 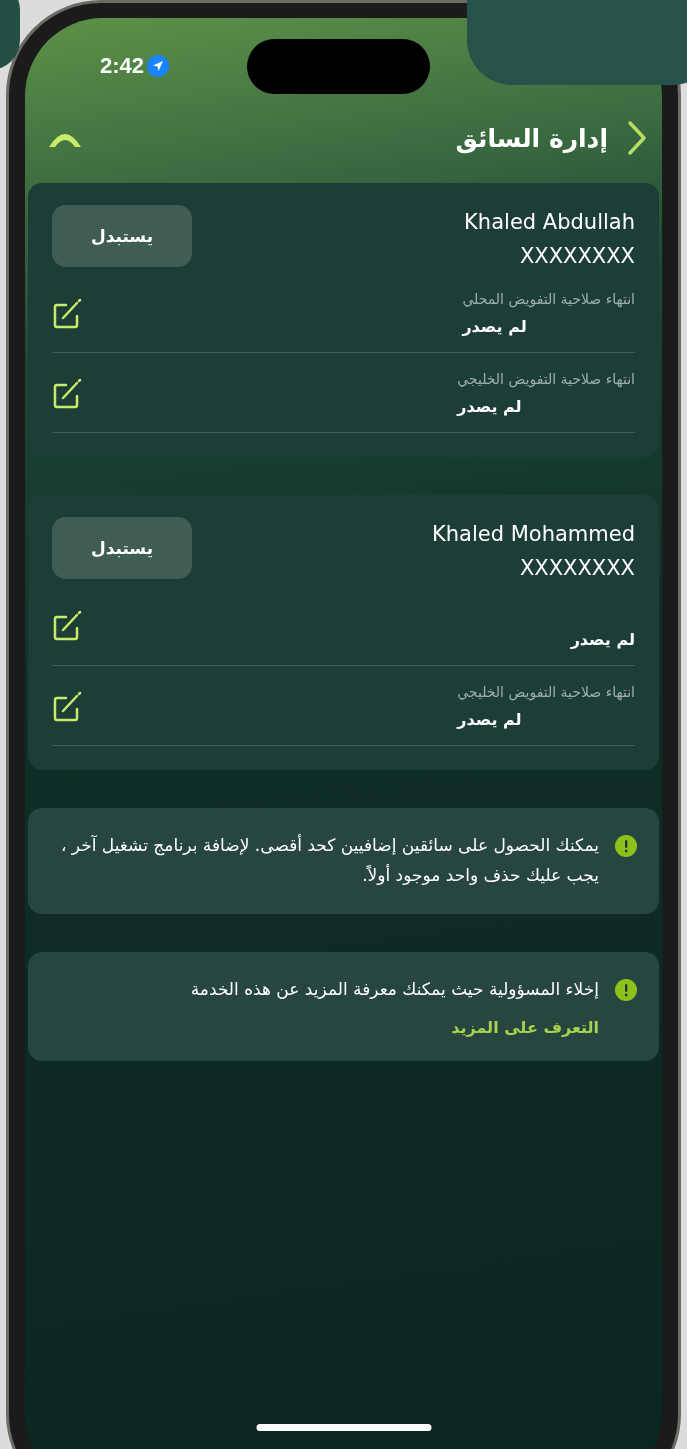 What do you see at coordinates (637, 138) in the screenshot?
I see `chevron-right-icon` at bounding box center [637, 138].